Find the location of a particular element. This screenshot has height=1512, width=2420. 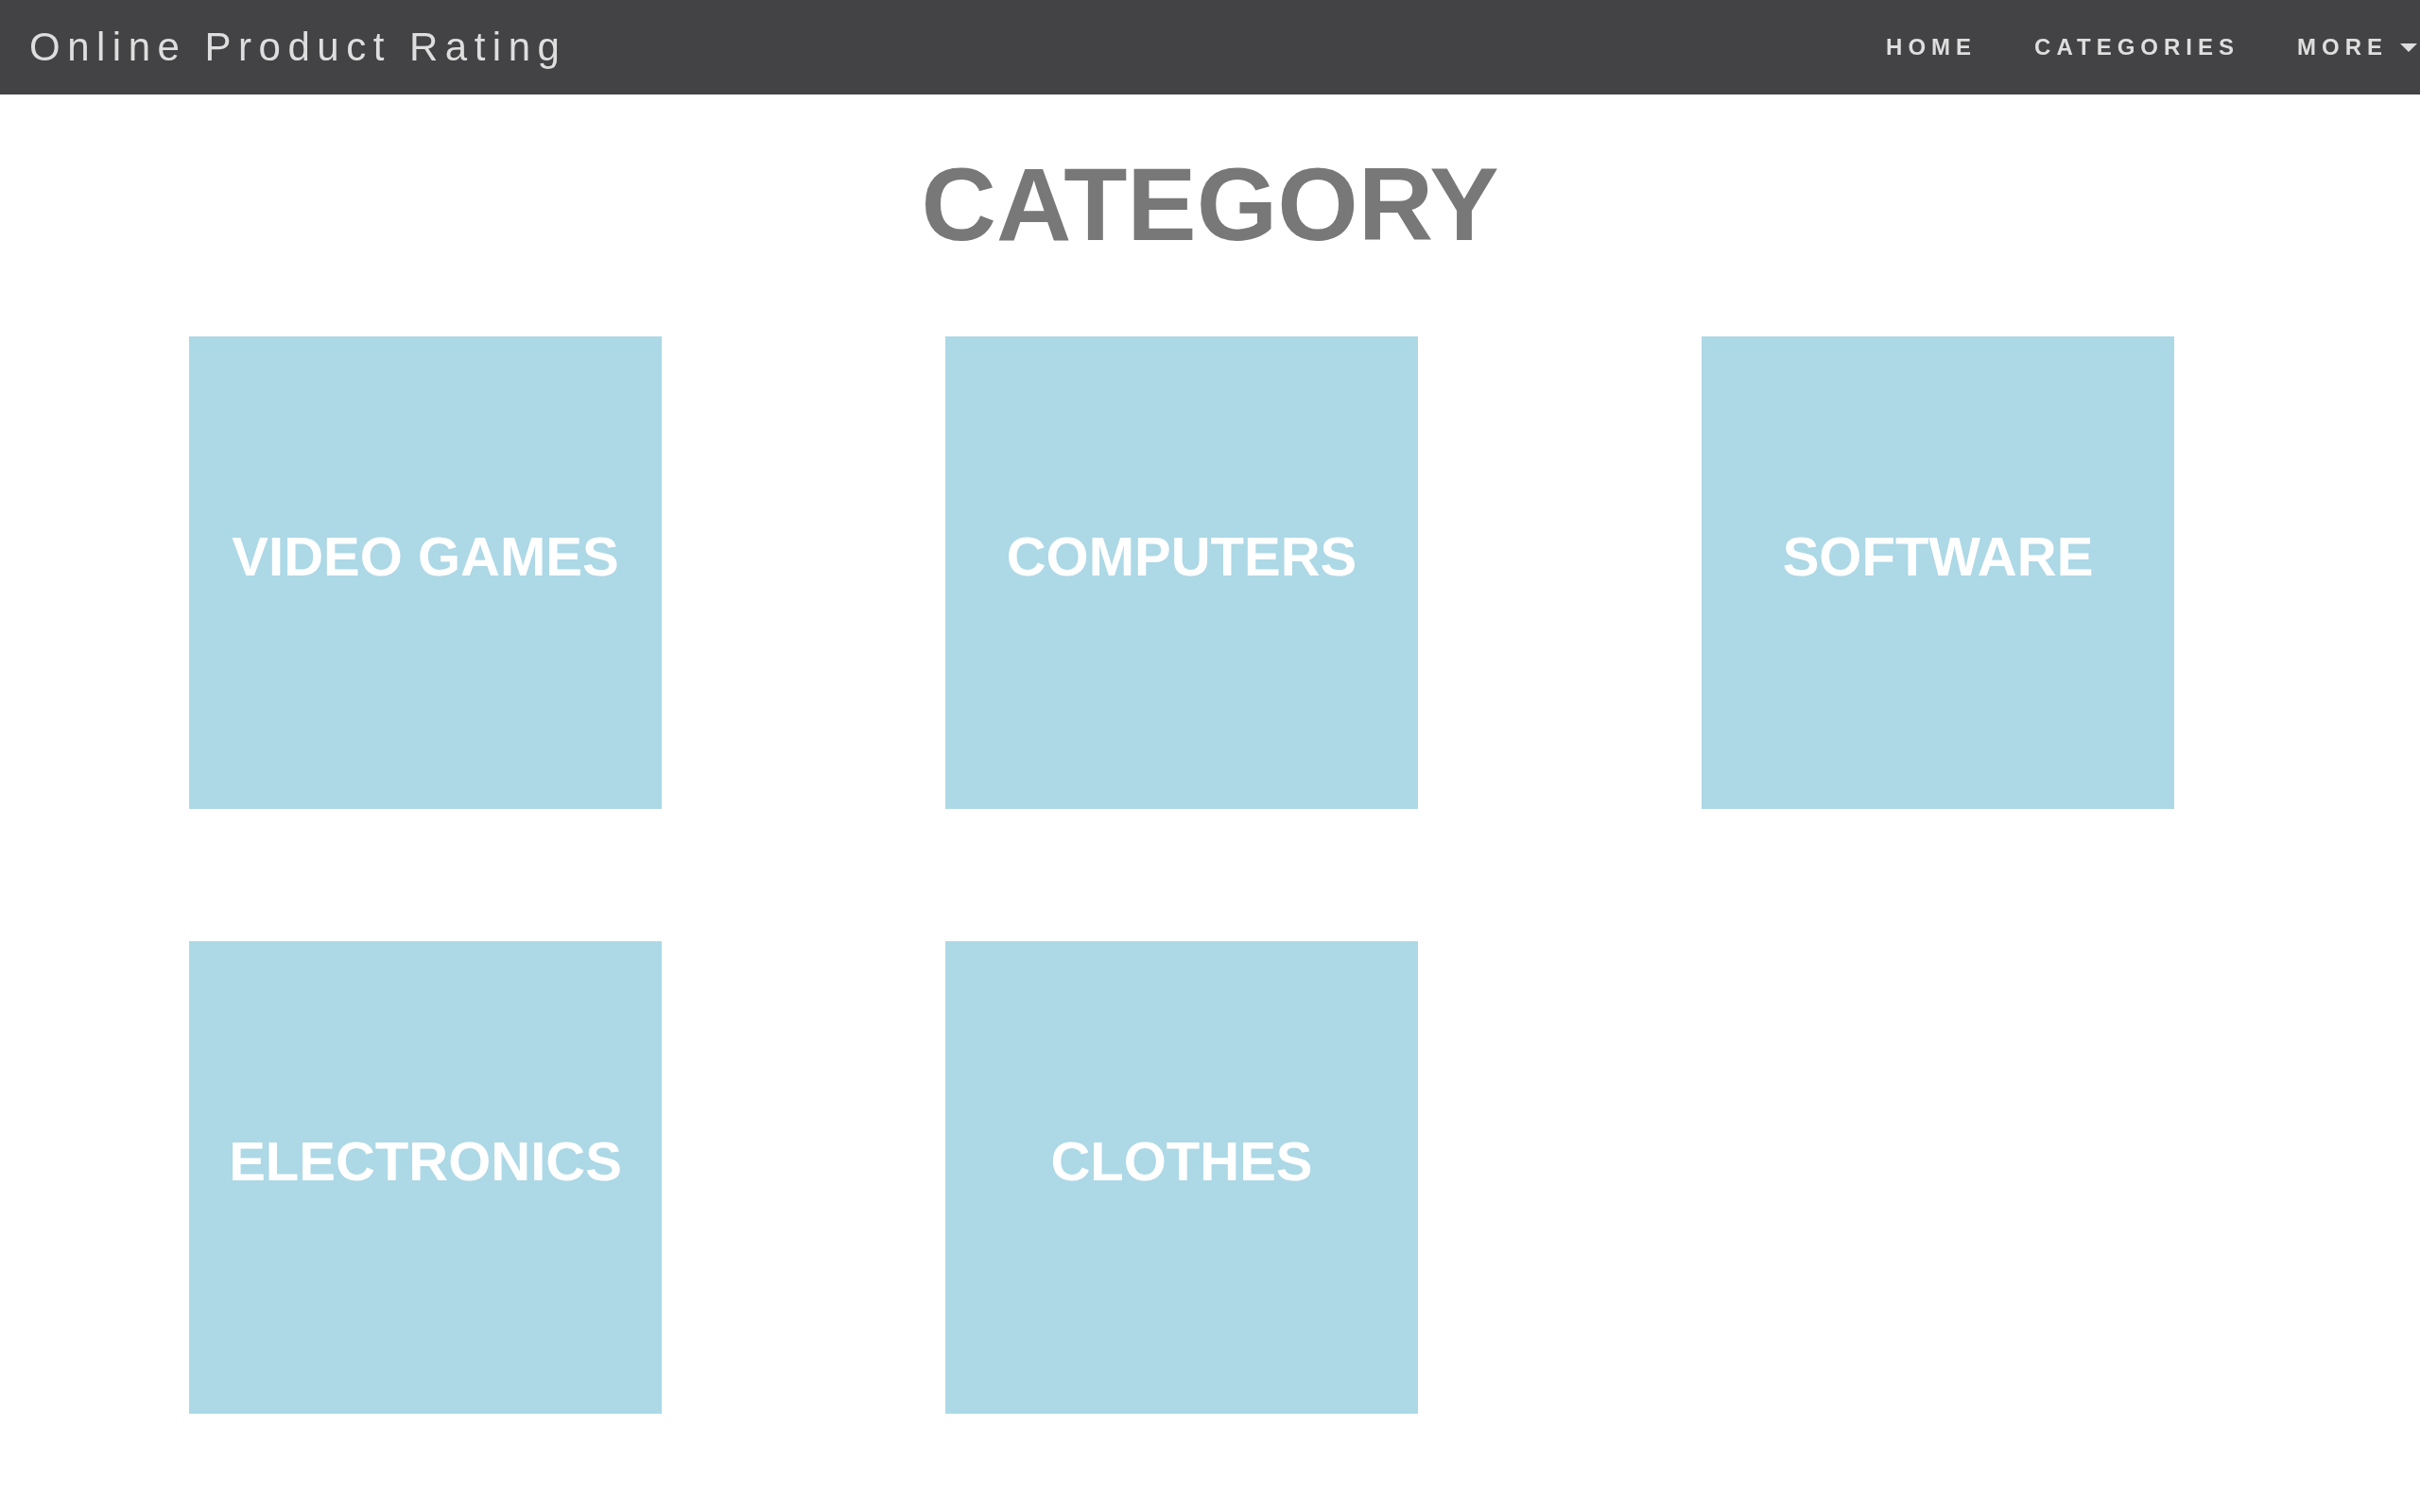

more-dropdown: MORE is located at coordinates (2357, 47).